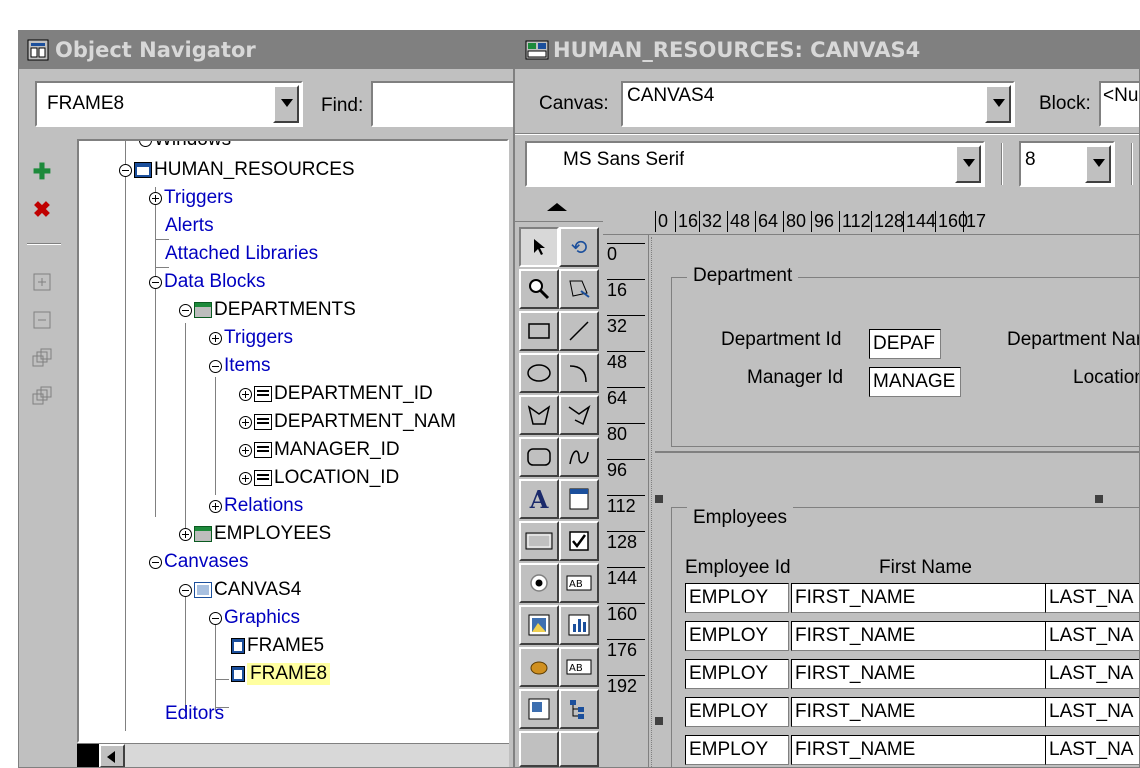 The image size is (1140, 768). I want to click on tree-scroll-left-button, so click(88, 755).